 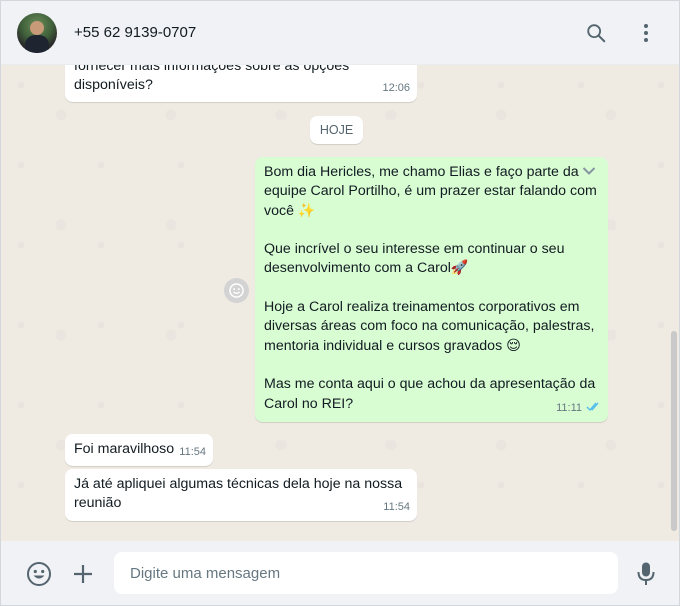 I want to click on emoji-icon, so click(x=39, y=574).